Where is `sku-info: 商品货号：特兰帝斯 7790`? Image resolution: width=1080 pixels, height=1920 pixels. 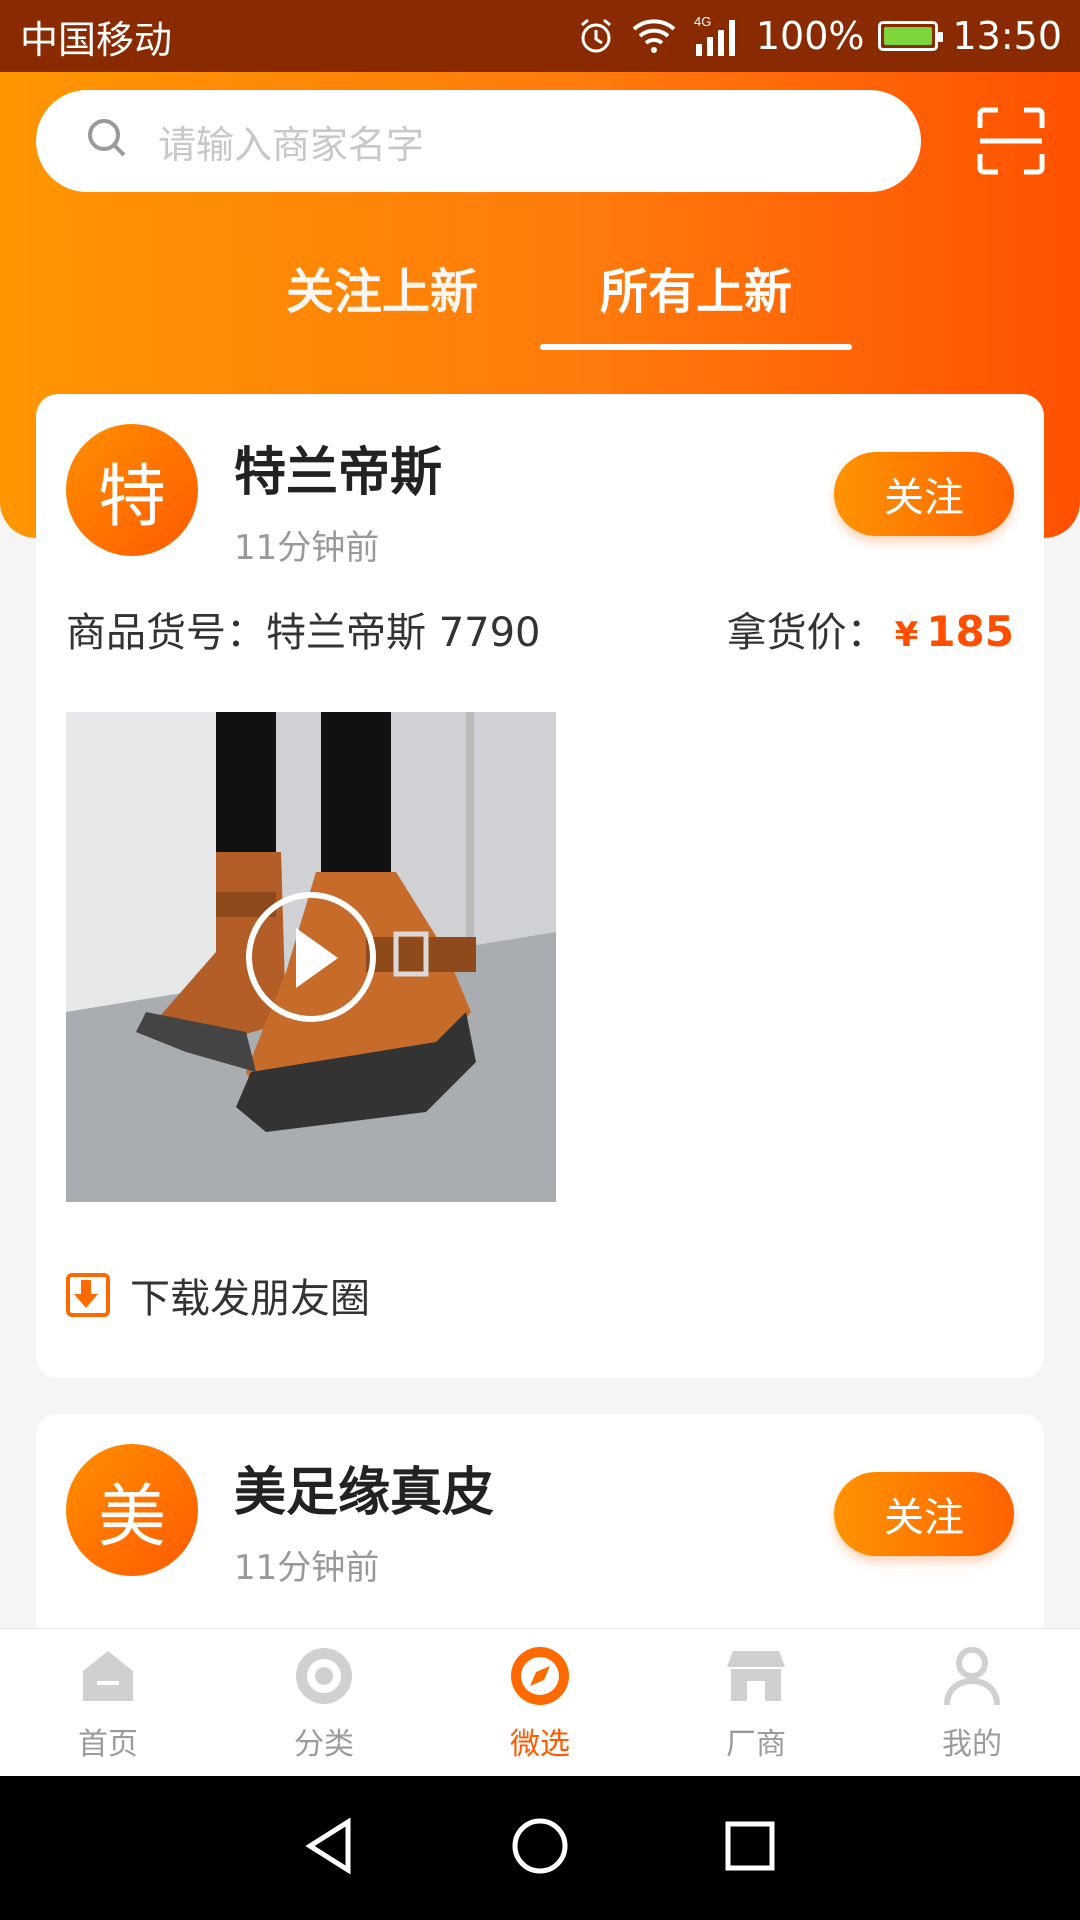 sku-info: 商品货号：特兰帝斯 7790 is located at coordinates (303, 629).